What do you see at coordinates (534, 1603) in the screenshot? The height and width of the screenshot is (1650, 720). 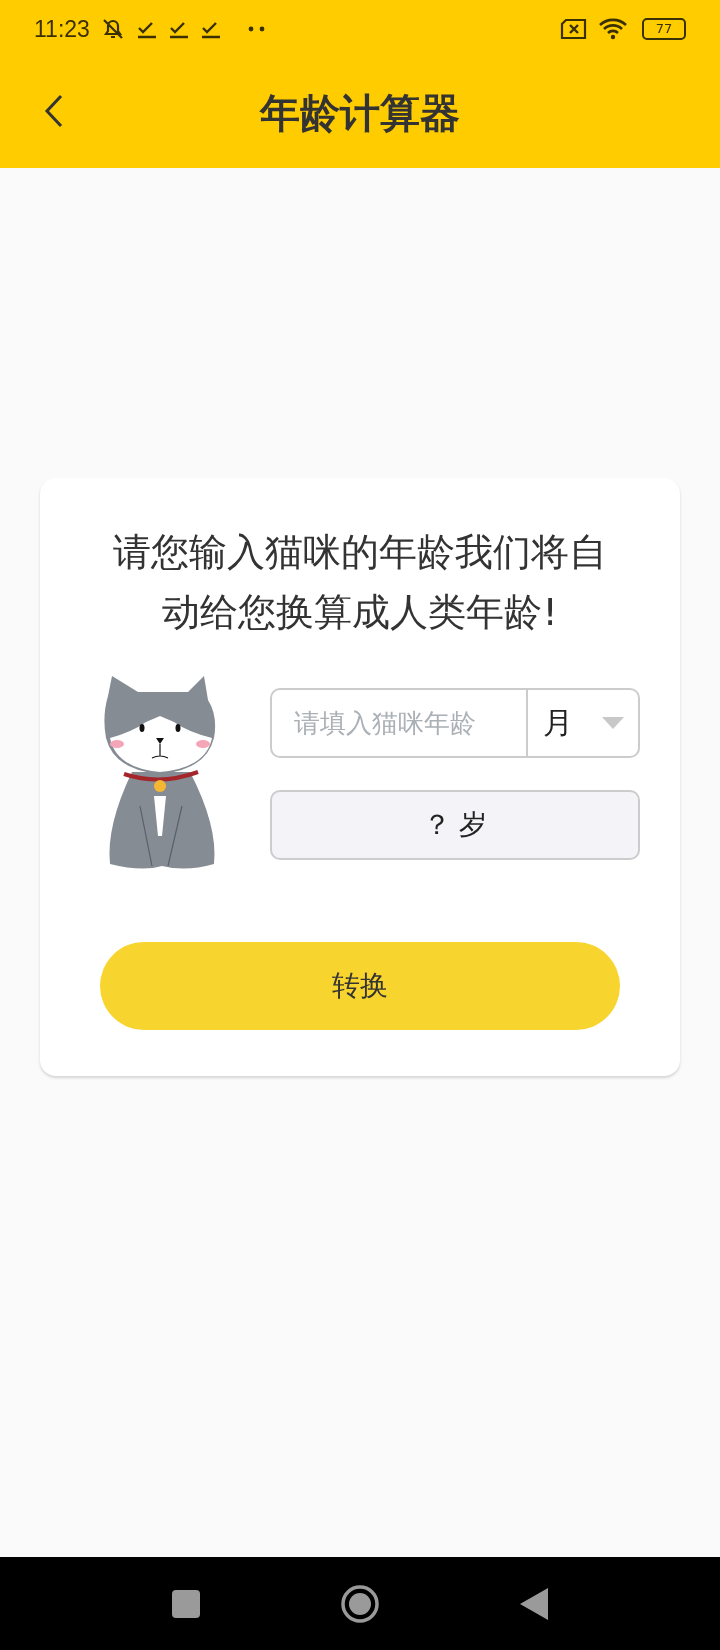 I see `back-nav-icon` at bounding box center [534, 1603].